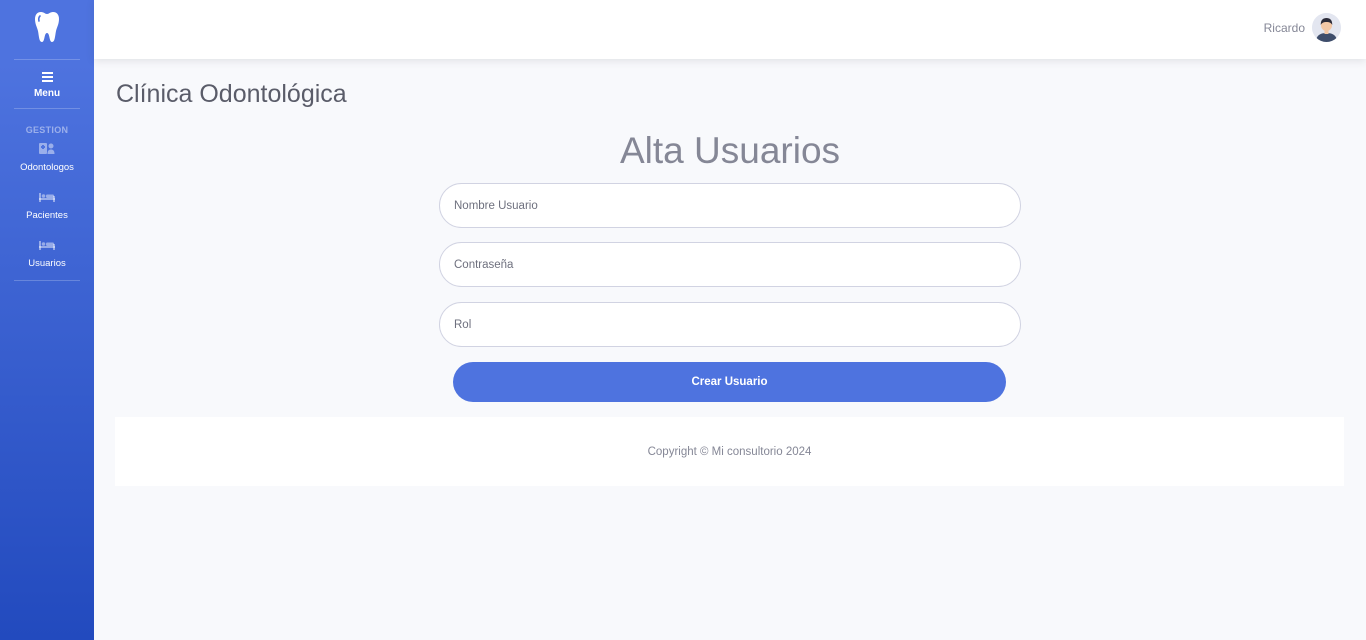 Image resolution: width=1366 pixels, height=640 pixels. What do you see at coordinates (730, 264) in the screenshot?
I see `password-input` at bounding box center [730, 264].